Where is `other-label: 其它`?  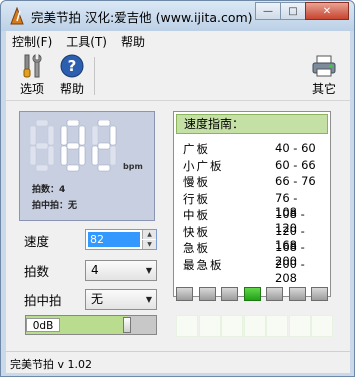 other-label: 其它 is located at coordinates (323, 89).